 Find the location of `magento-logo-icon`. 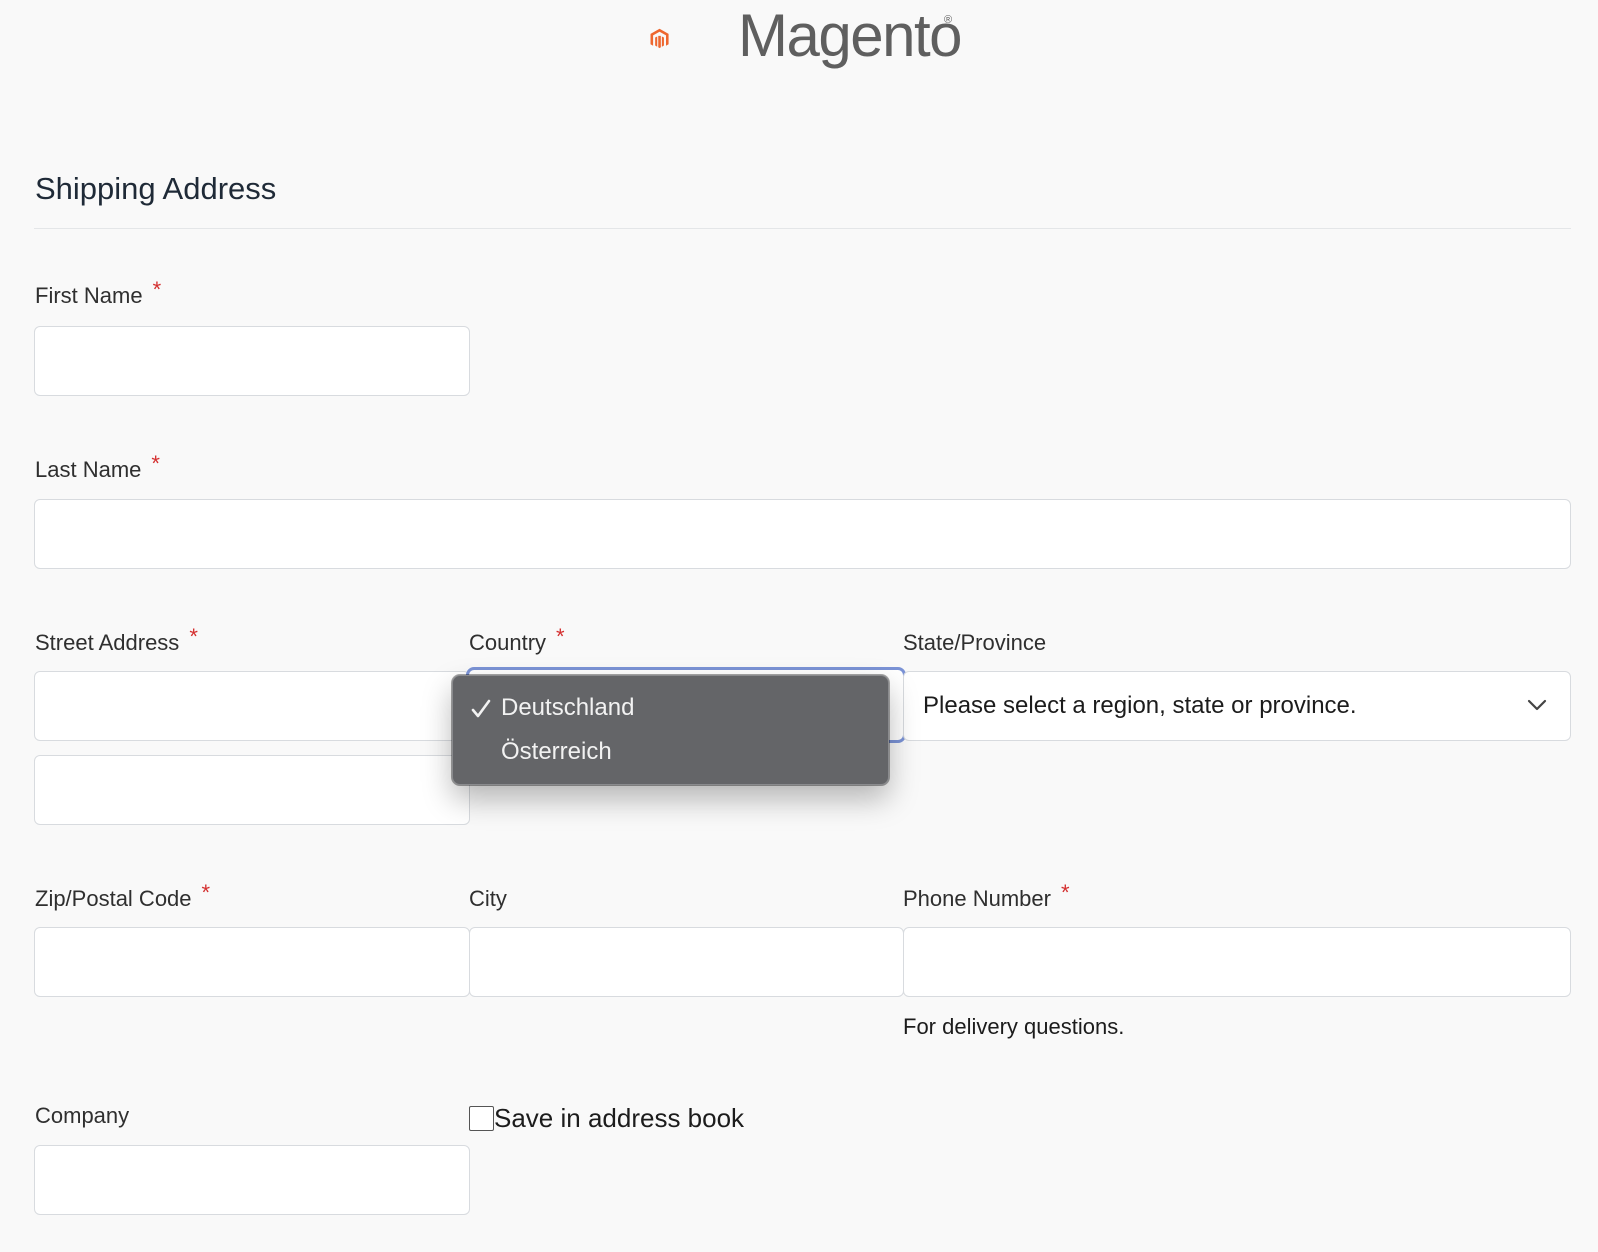

magento-logo-icon is located at coordinates (659, 38).